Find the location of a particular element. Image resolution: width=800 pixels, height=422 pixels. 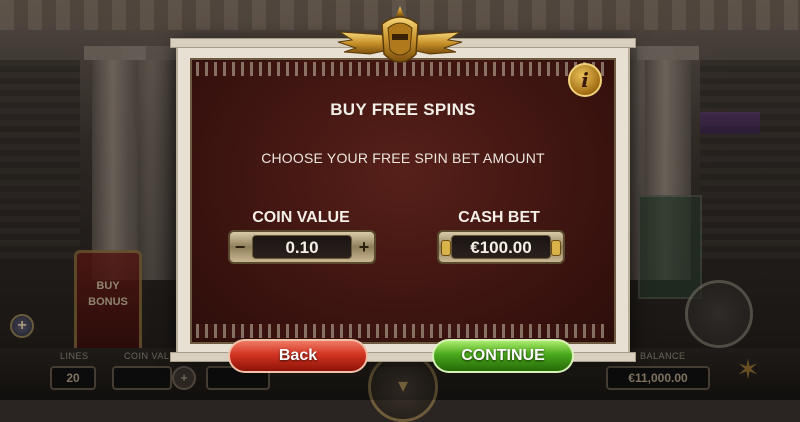

info-icon: i is located at coordinates (585, 80).